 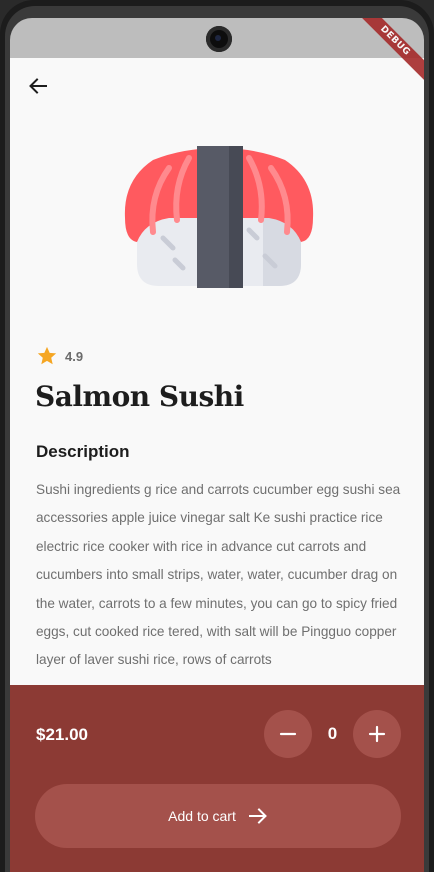 I want to click on increase-quantity-button, so click(x=377, y=734).